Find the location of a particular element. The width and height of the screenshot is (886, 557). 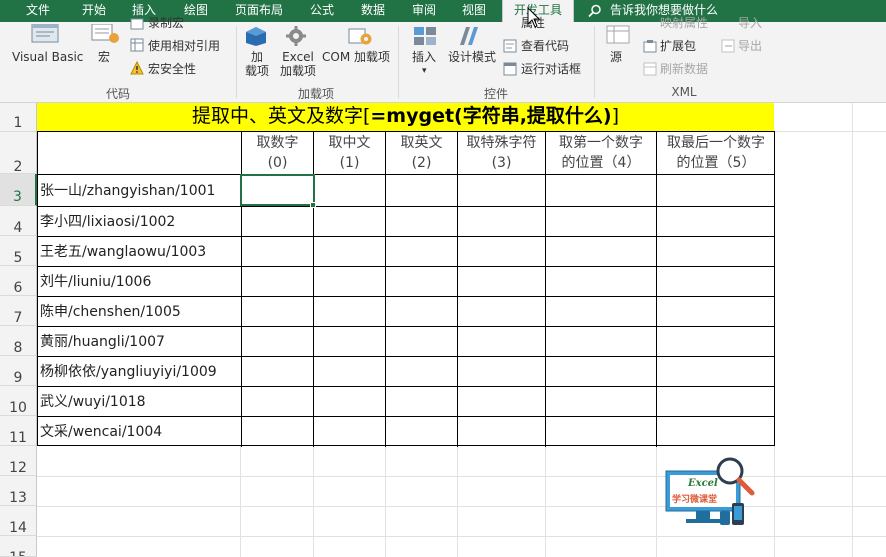

tab-formulas: 公式 is located at coordinates (322, 11).